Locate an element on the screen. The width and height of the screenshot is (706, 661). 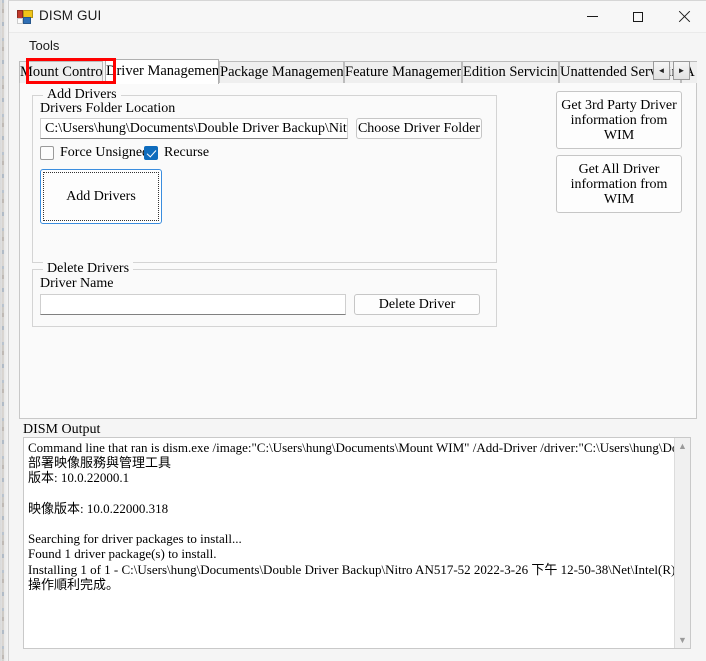
minimize-icon is located at coordinates (592, 16).